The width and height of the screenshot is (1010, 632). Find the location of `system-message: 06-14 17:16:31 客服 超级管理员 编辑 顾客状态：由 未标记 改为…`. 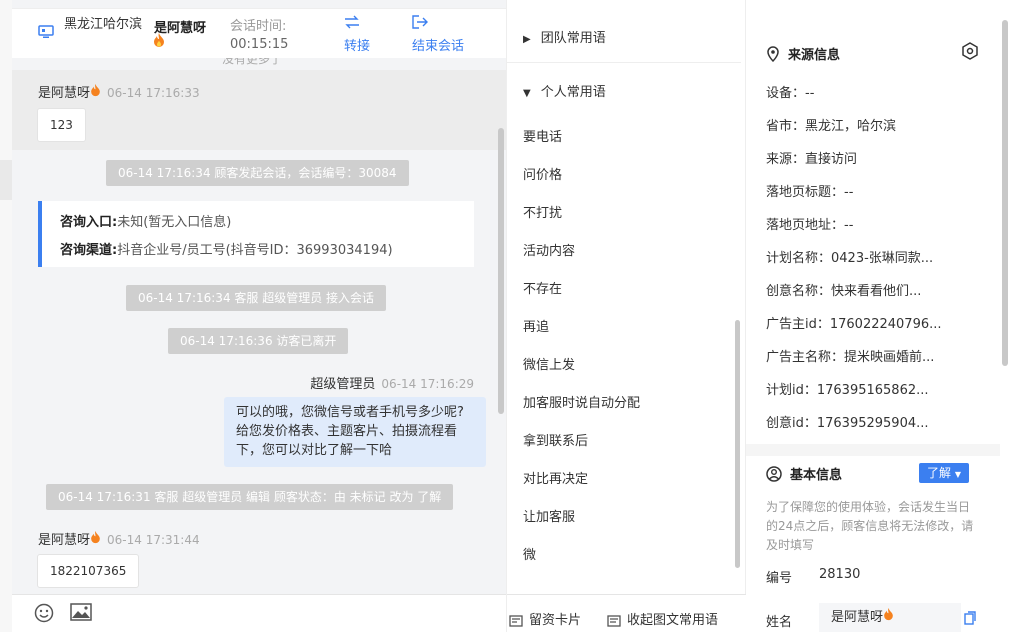

system-message: 06-14 17:16:31 客服 超级管理员 编辑 顾客状态：由 未标记 改为… is located at coordinates (250, 497).